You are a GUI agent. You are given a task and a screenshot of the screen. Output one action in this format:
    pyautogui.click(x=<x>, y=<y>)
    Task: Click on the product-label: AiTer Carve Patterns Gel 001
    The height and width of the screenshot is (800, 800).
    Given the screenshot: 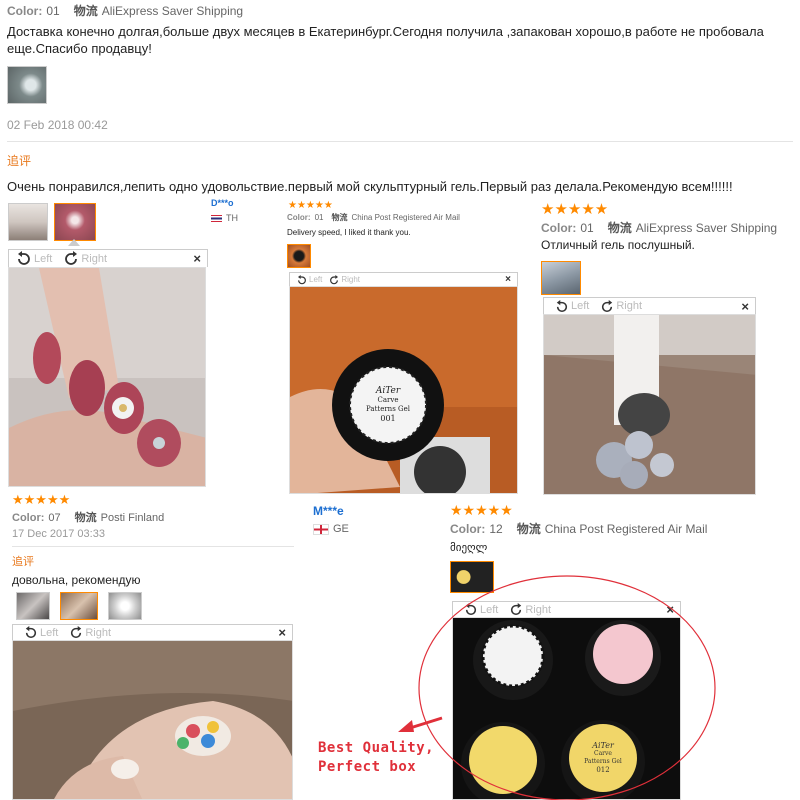 What is the action you would take?
    pyautogui.click(x=388, y=405)
    